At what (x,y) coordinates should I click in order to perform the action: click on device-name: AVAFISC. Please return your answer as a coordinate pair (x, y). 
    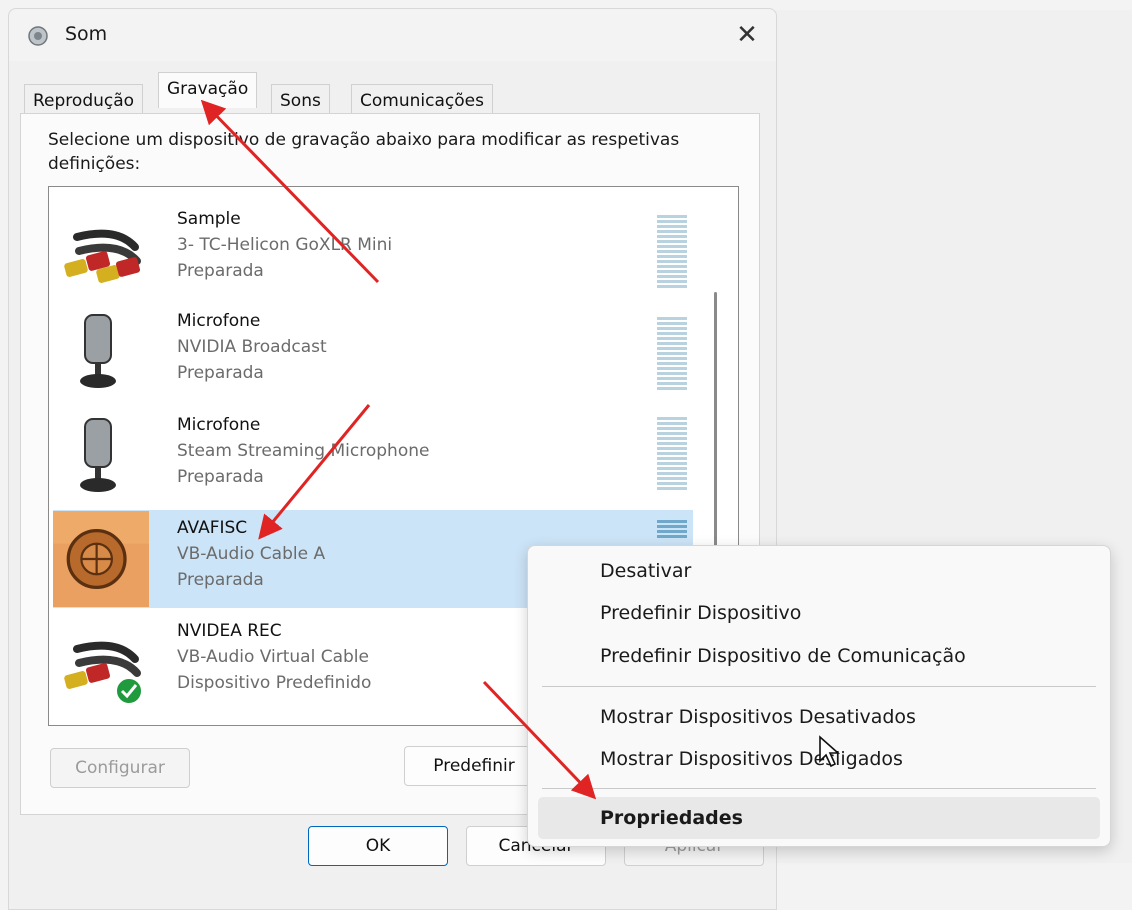
    Looking at the image, I should click on (212, 528).